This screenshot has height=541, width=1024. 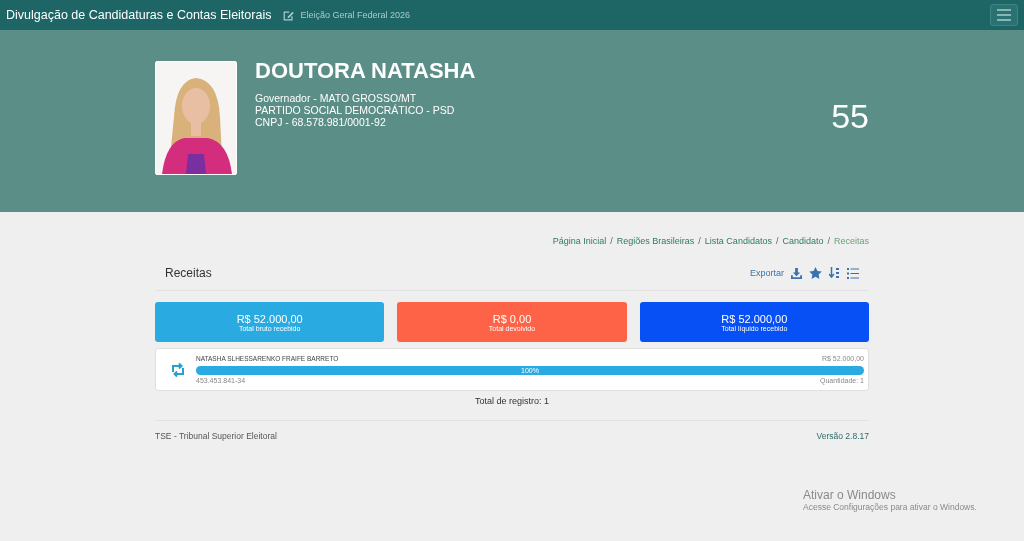 I want to click on list-icon, so click(x=853, y=273).